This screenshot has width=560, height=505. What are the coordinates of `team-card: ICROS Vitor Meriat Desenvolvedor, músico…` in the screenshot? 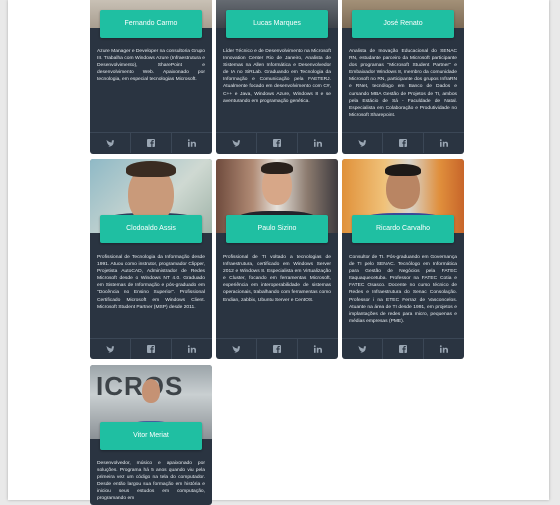 It's located at (151, 435).